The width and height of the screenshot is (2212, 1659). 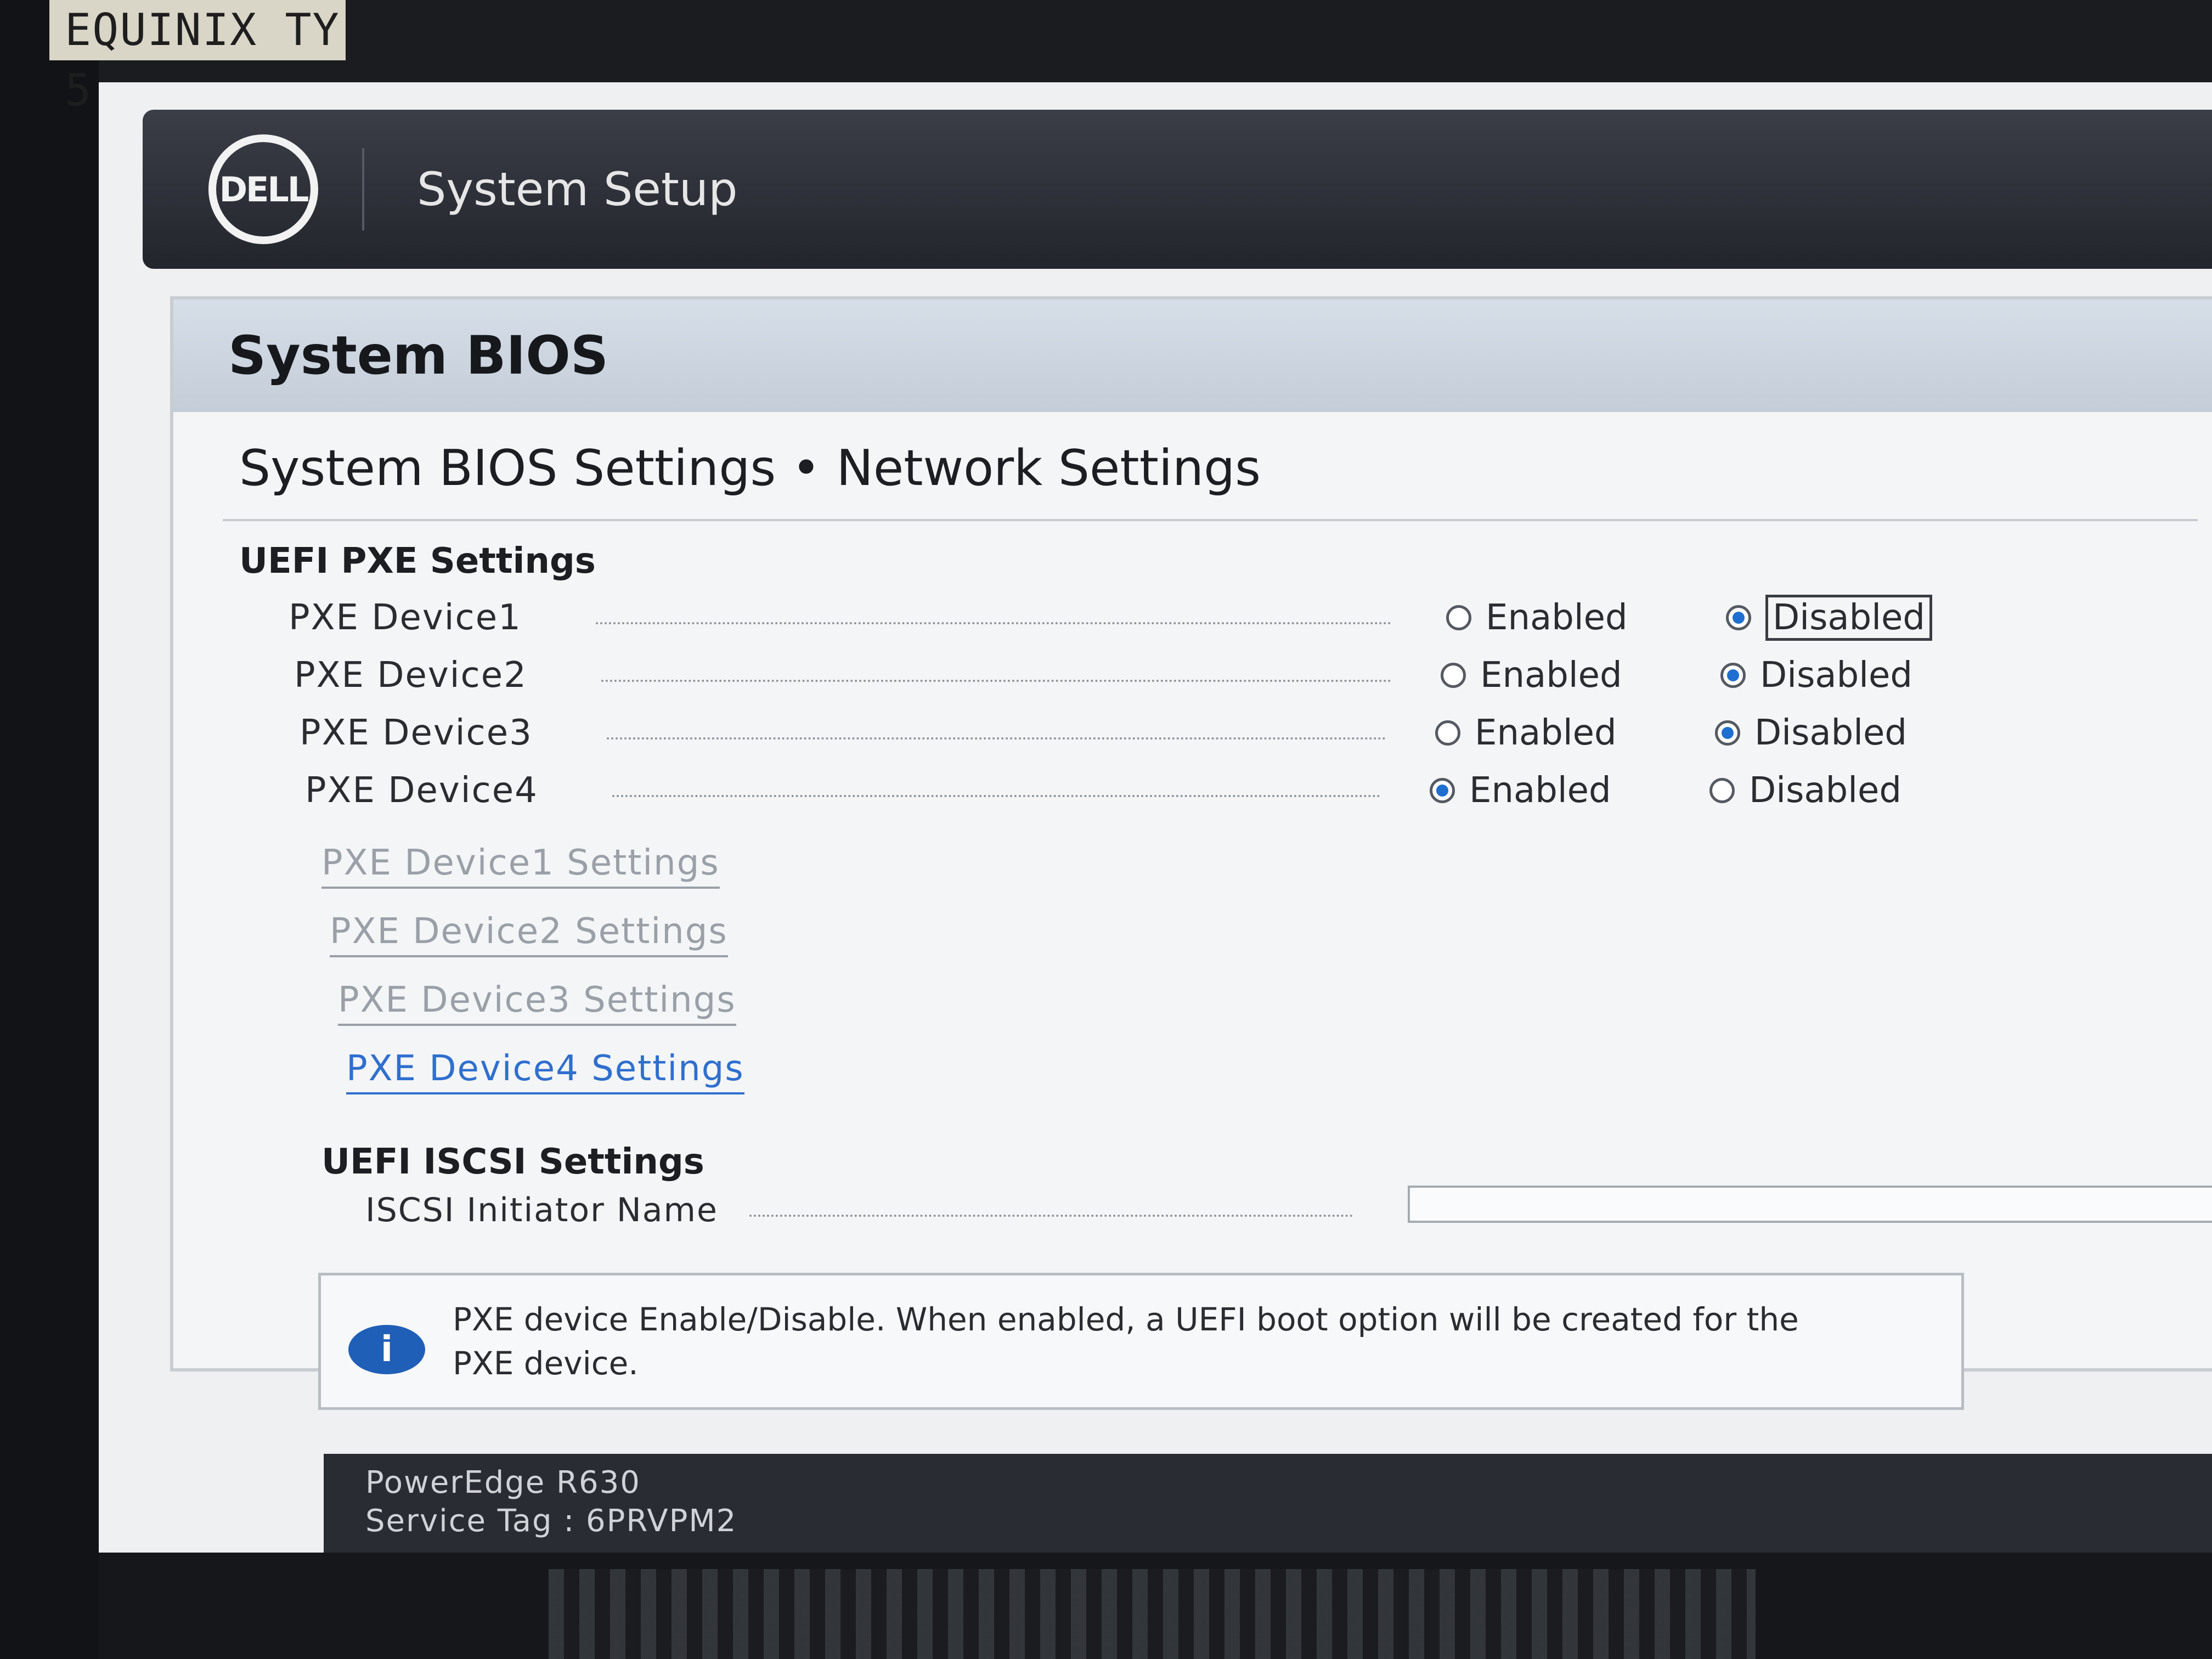 What do you see at coordinates (417, 561) in the screenshot?
I see `section-title-pxe: UEFI PXE Settings` at bounding box center [417, 561].